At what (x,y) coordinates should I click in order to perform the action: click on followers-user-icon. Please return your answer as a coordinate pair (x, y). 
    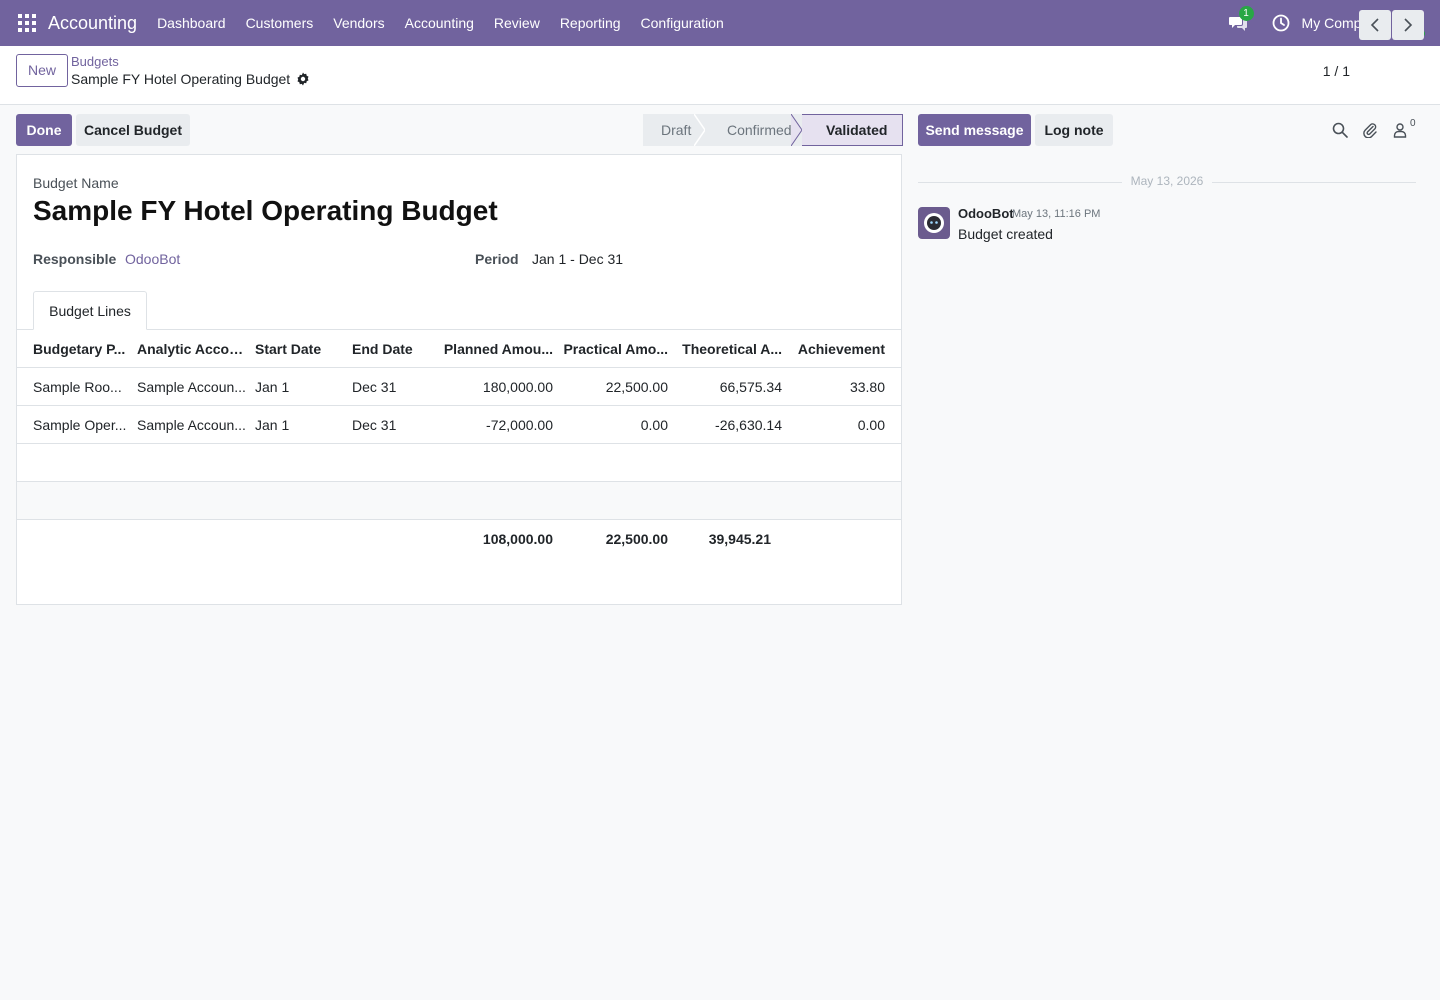
    Looking at the image, I should click on (1400, 130).